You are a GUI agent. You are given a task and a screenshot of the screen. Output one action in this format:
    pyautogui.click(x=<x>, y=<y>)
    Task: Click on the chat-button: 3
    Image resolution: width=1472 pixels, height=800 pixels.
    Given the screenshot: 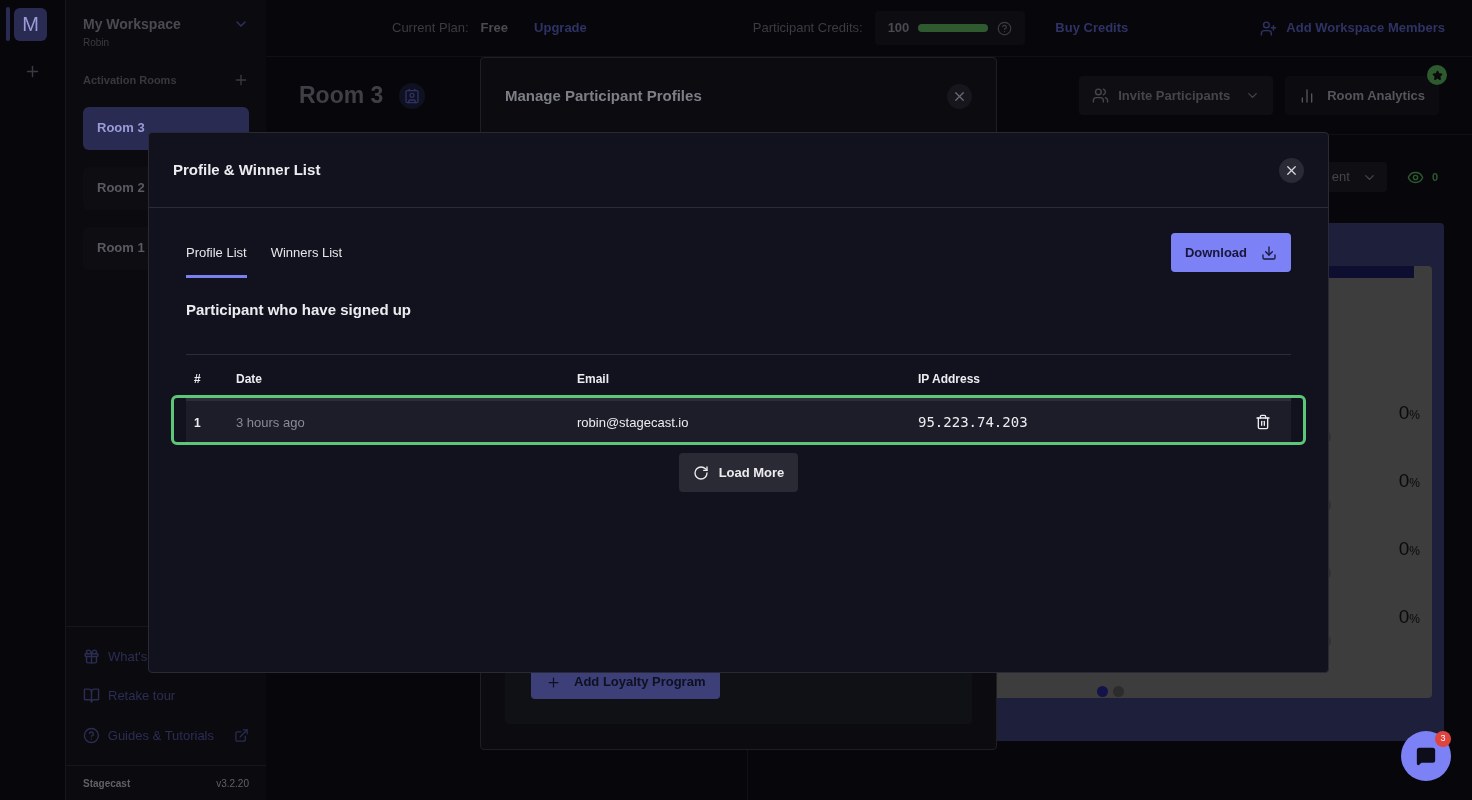 What is the action you would take?
    pyautogui.click(x=1426, y=756)
    